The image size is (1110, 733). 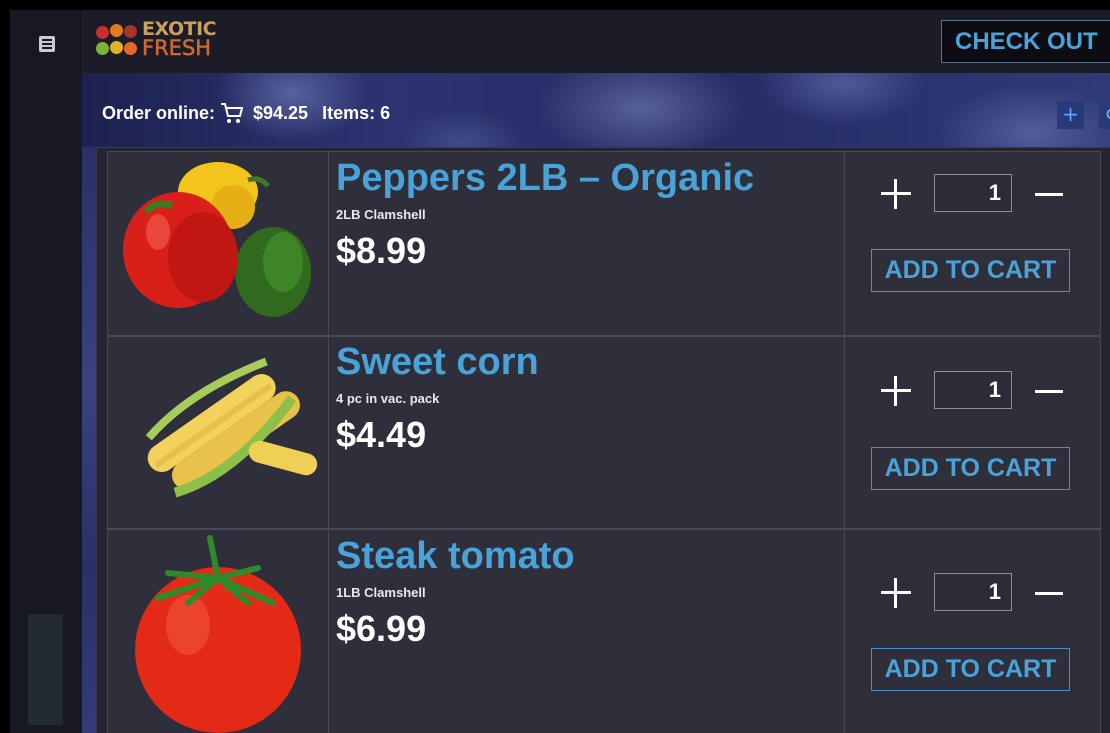 I want to click on header: EXOTIC FRESH CHECK OUT, so click(x=596, y=41).